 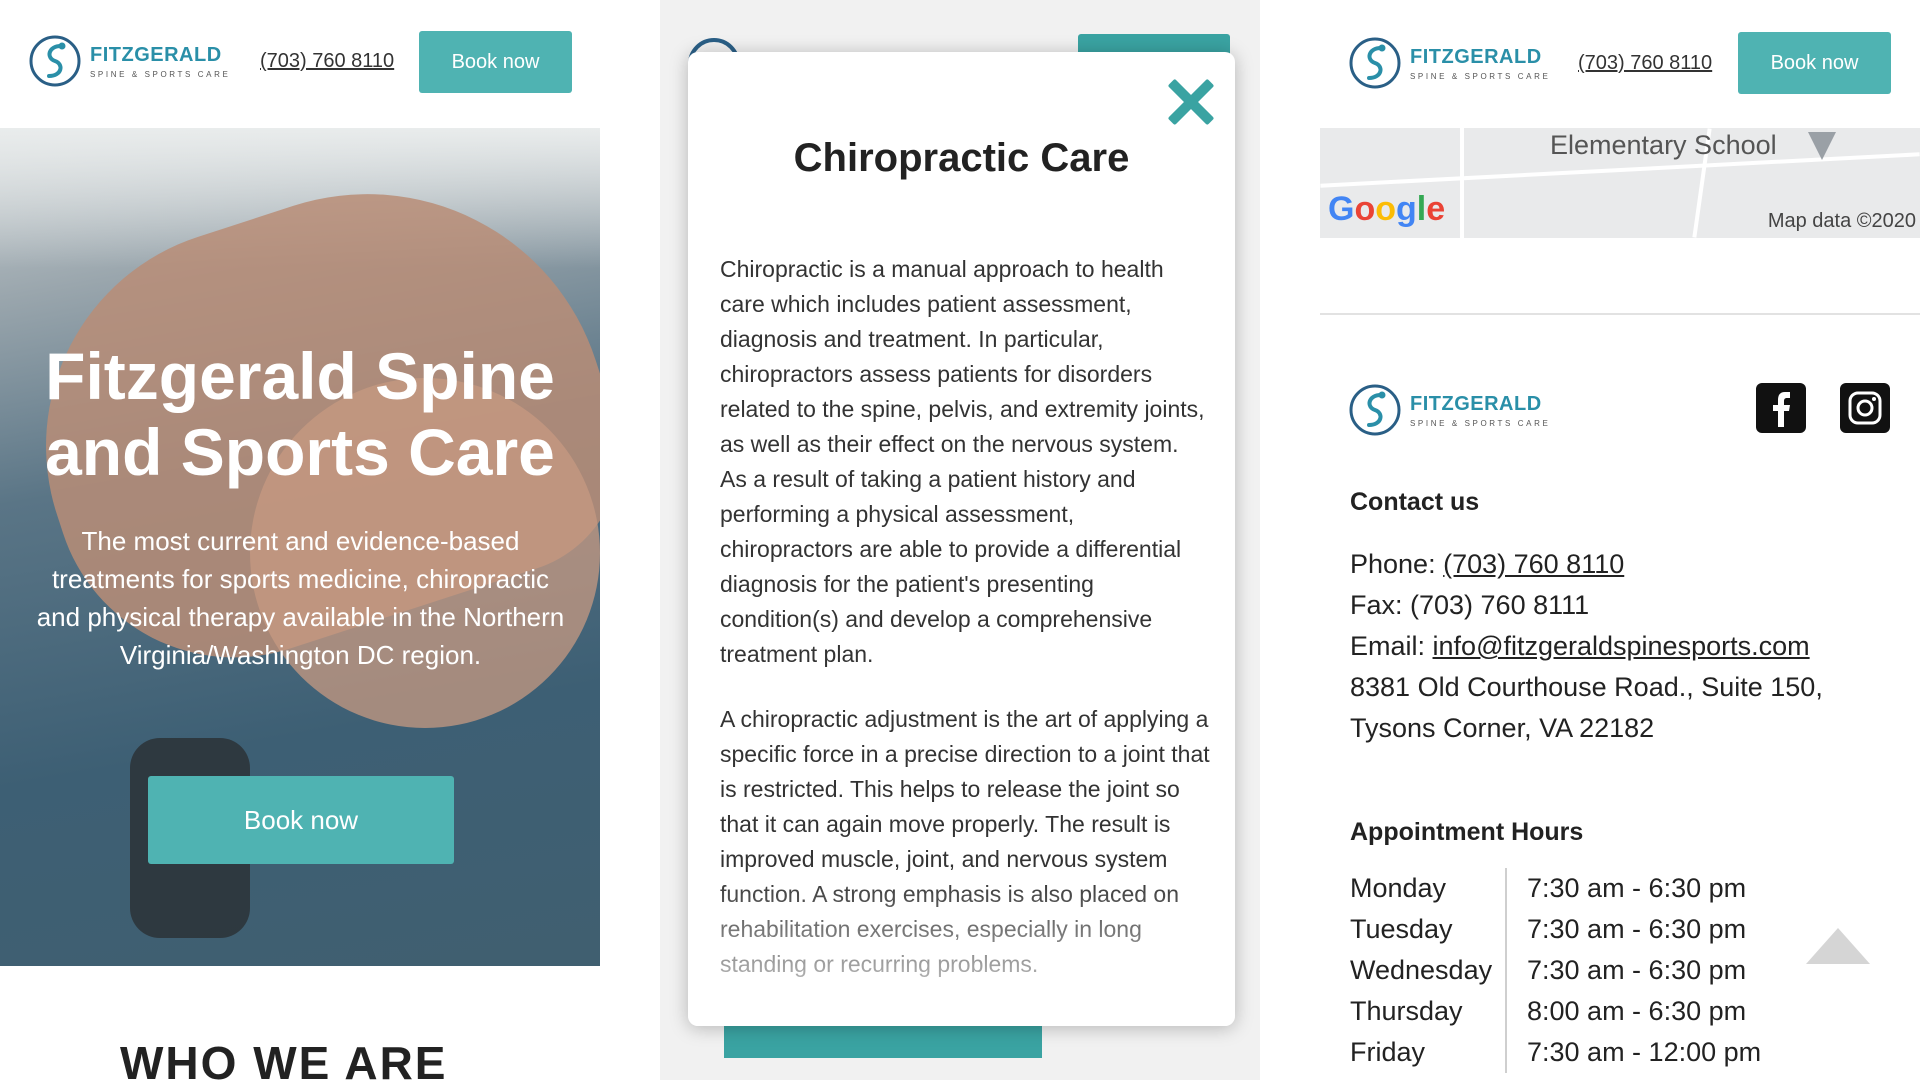 I want to click on close-icon, so click(x=1190, y=101).